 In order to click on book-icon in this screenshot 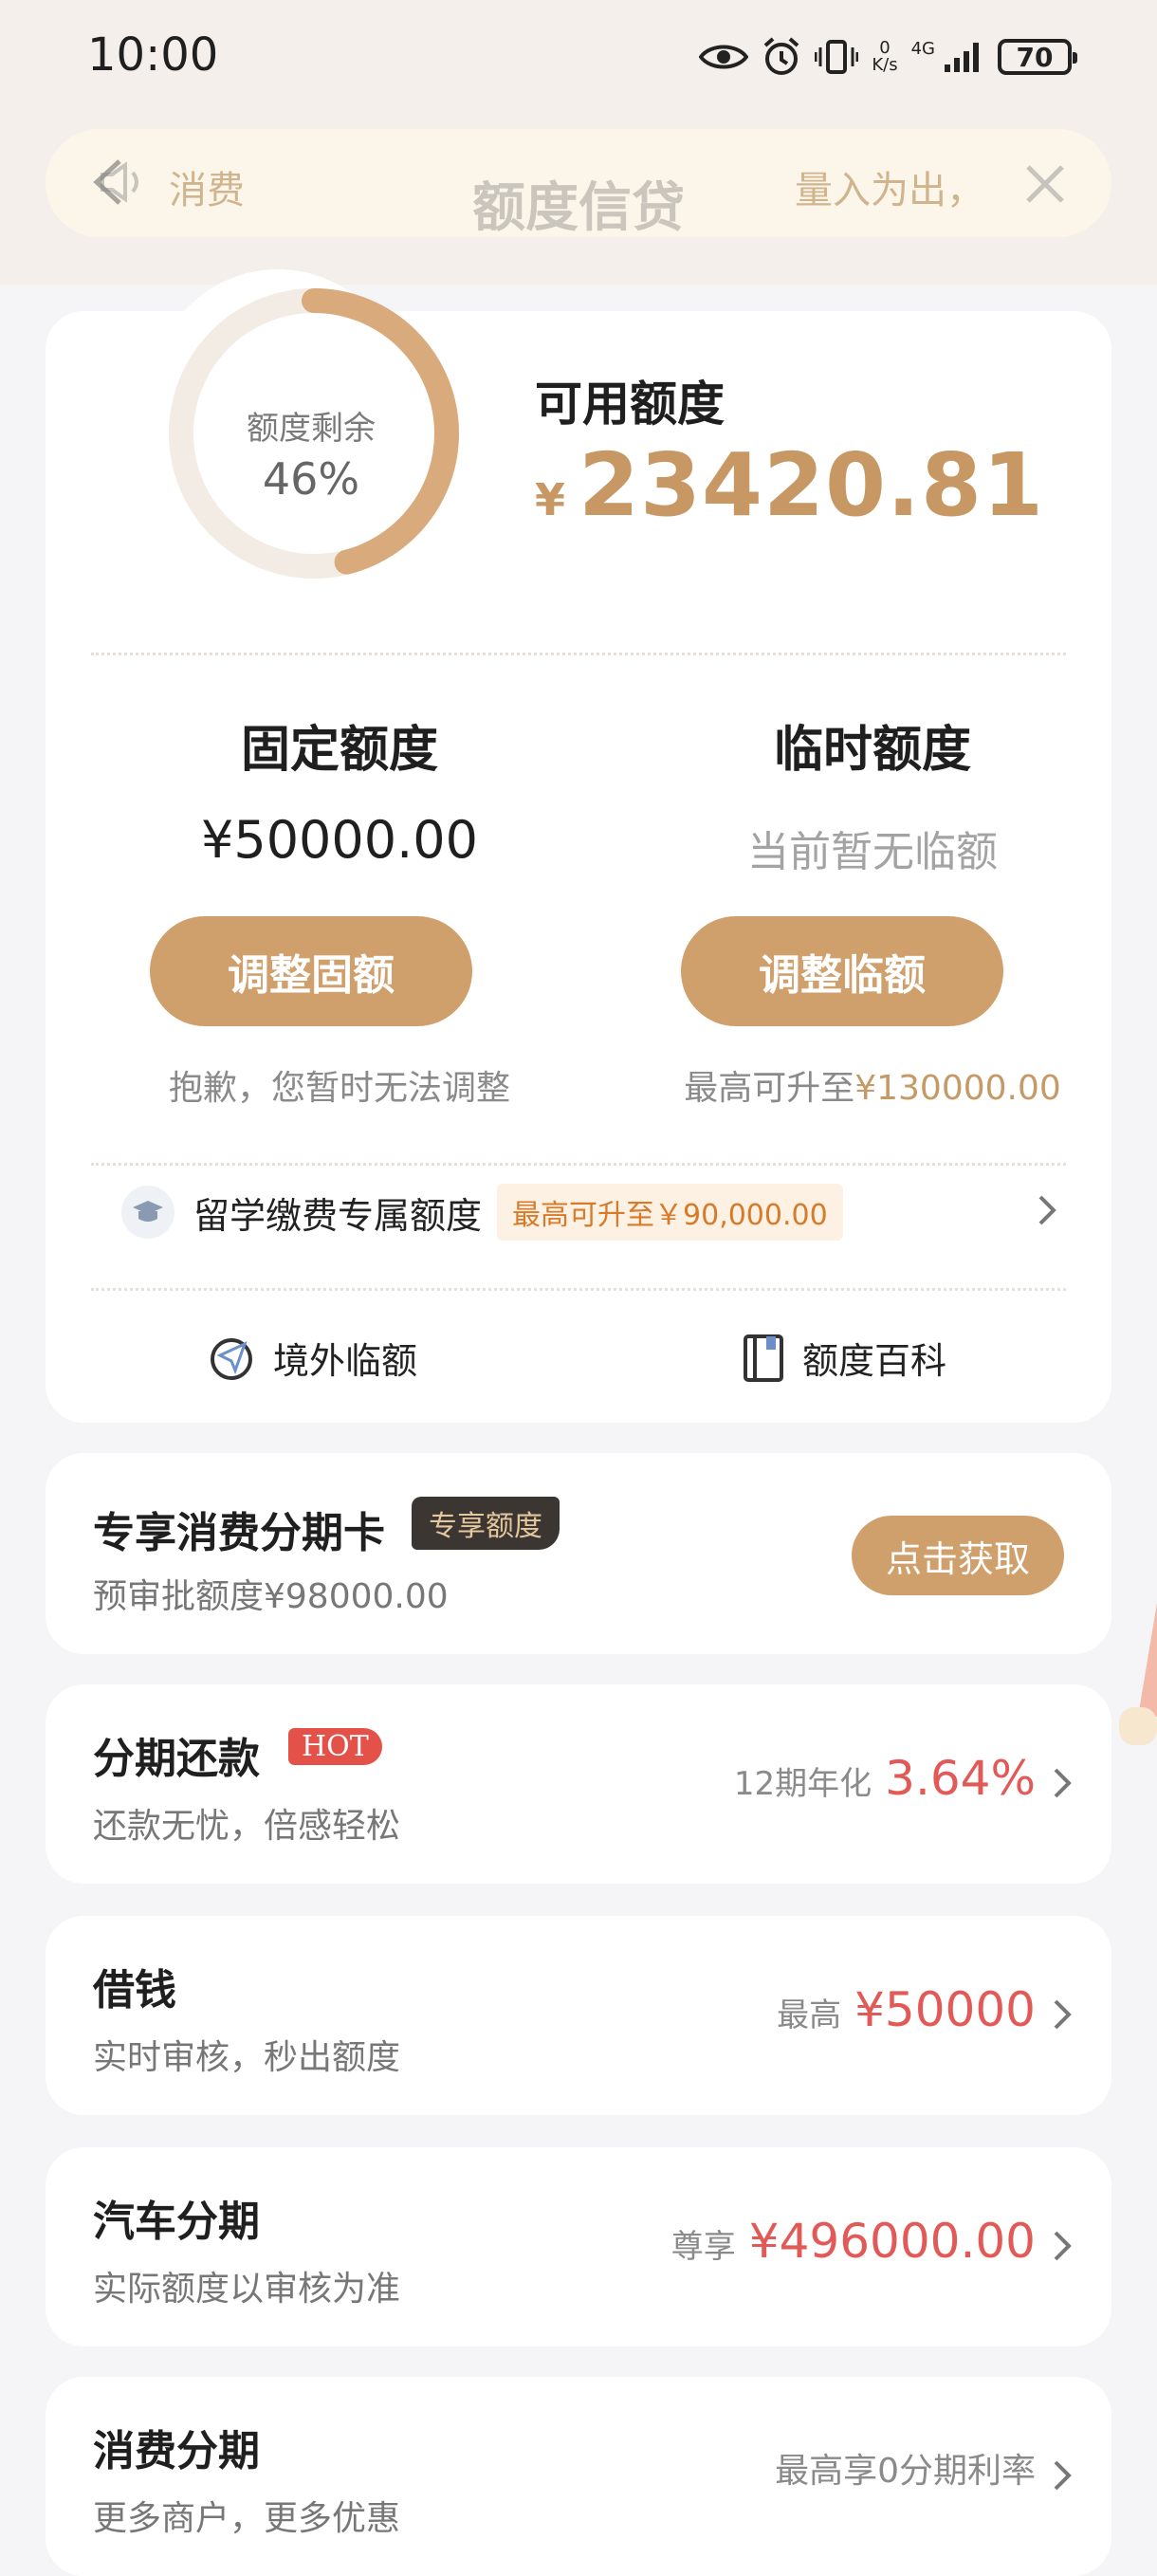, I will do `click(763, 1358)`.